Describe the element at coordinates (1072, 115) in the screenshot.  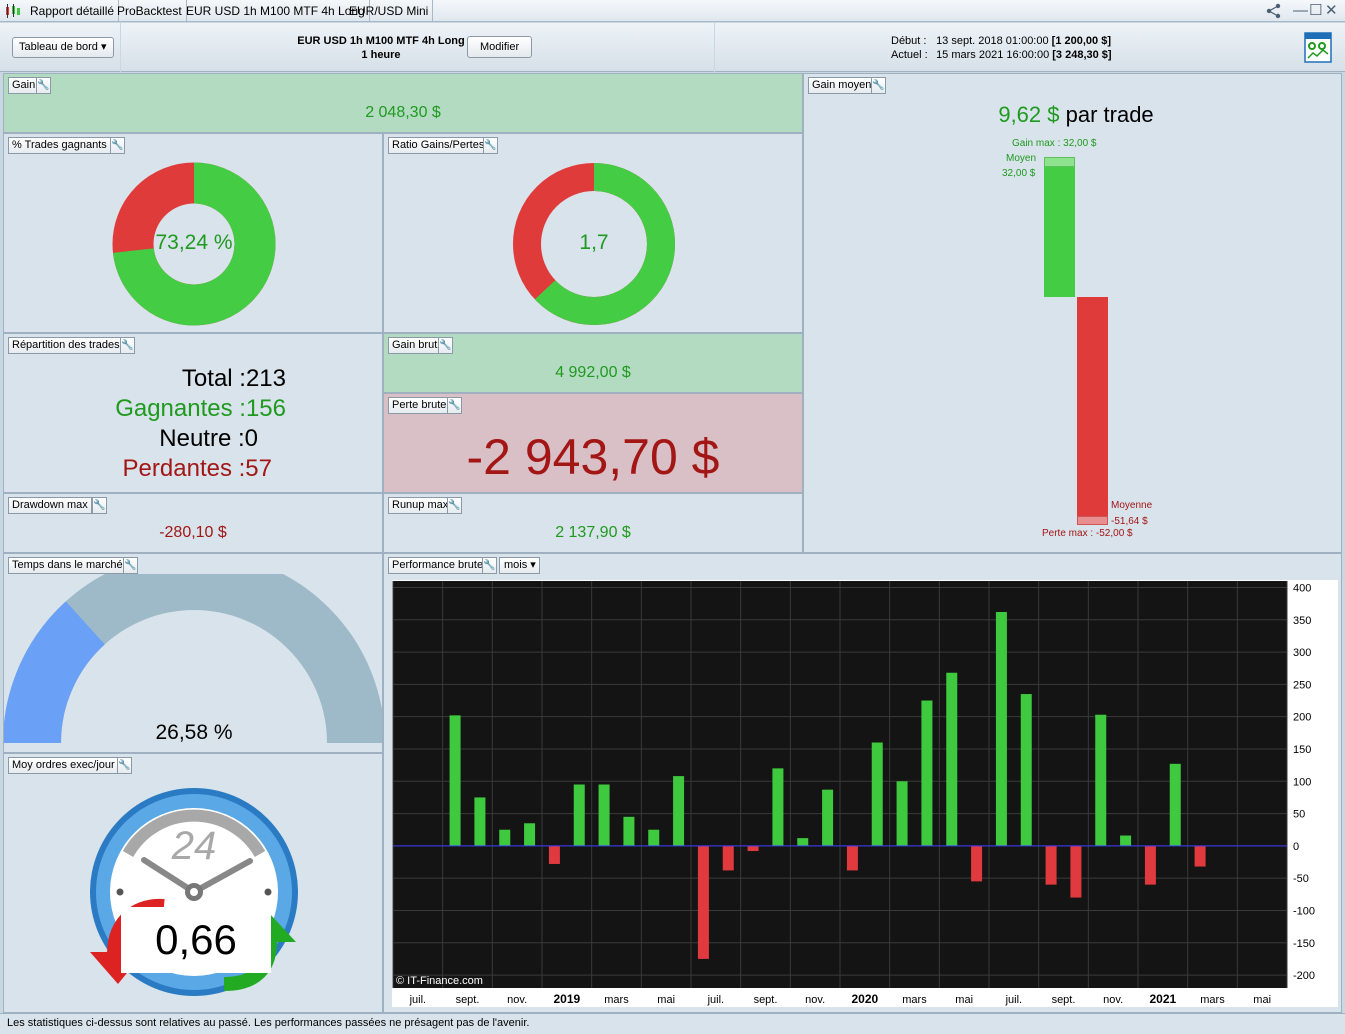
I see `avg-gain-headline: 9,62 $ par trade` at that location.